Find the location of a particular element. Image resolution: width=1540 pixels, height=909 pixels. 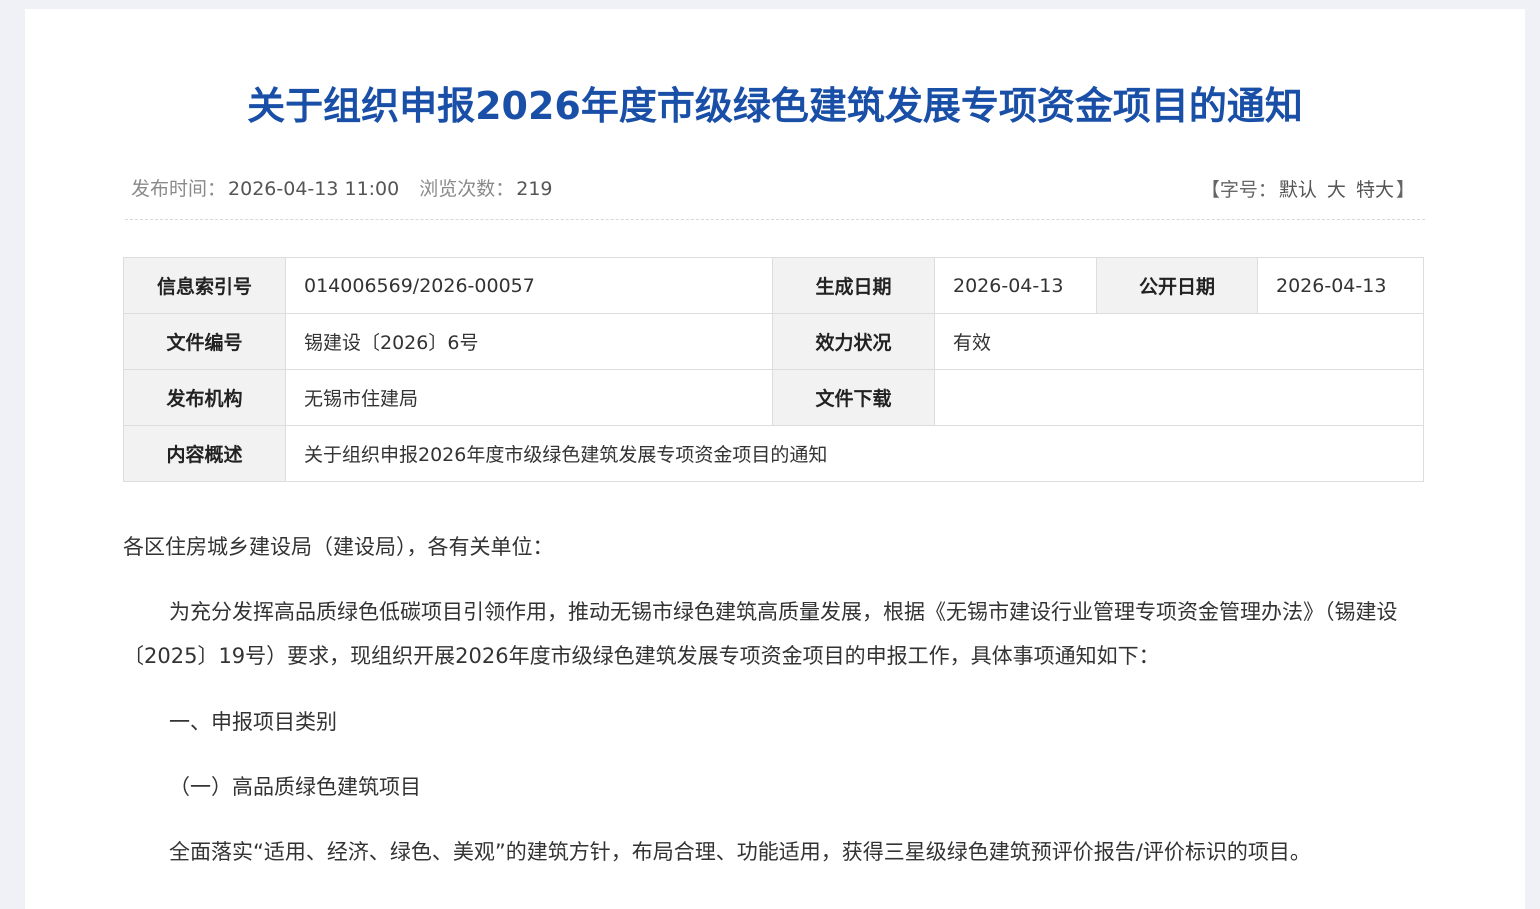

table-row: 文件编号 锡建设〔2026〕6号 效力状况 有效 is located at coordinates (773, 341).